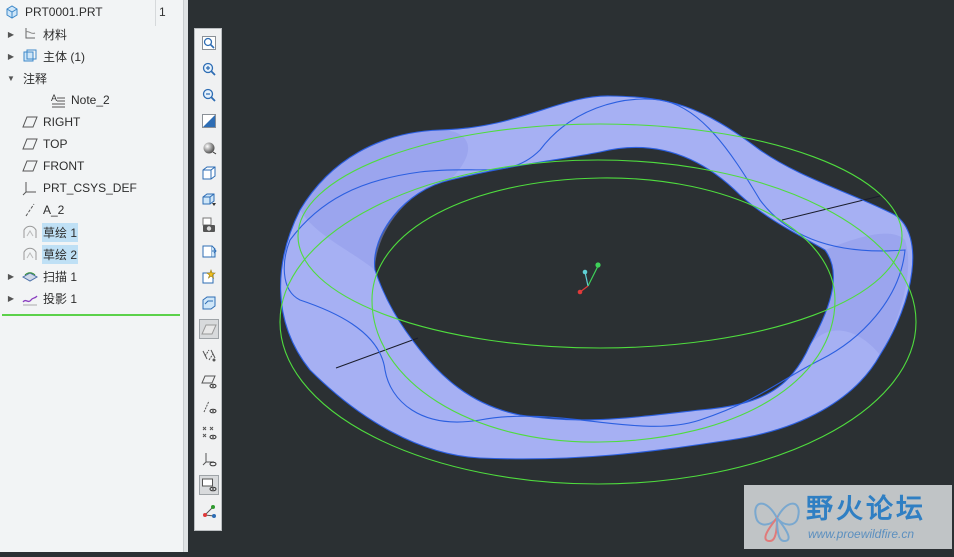 The width and height of the screenshot is (954, 557). Describe the element at coordinates (30, 210) in the screenshot. I see `axis-icon` at that location.